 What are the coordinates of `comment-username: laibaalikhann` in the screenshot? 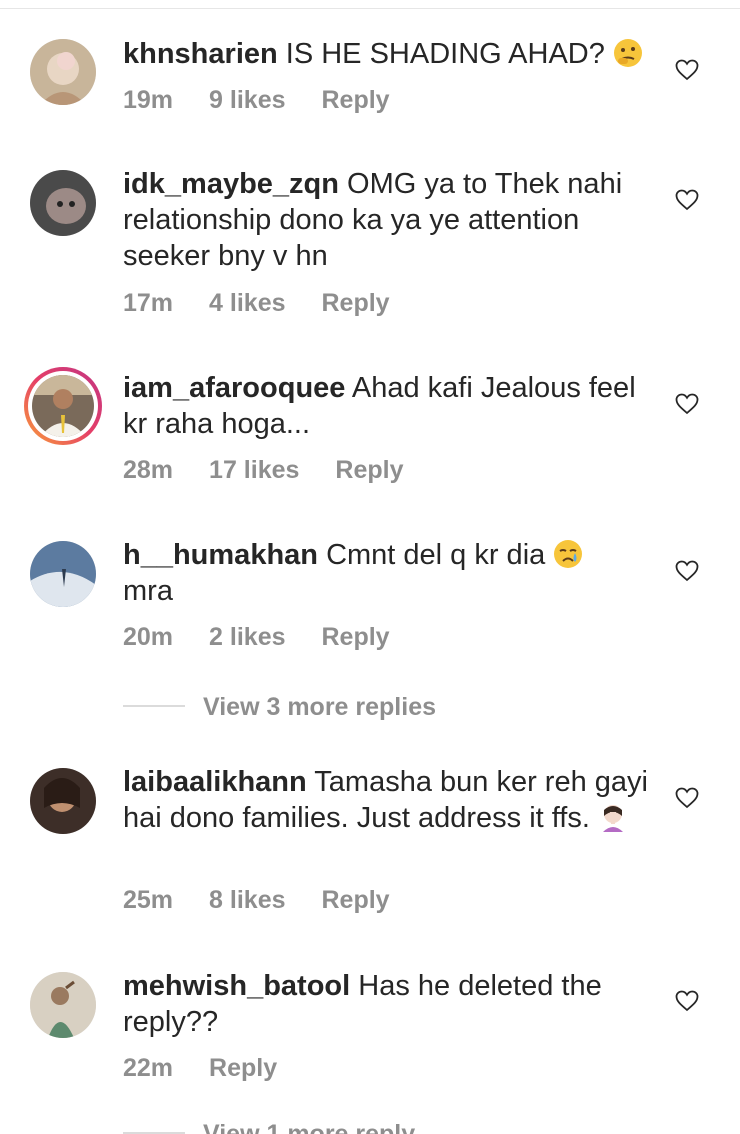 It's located at (215, 782).